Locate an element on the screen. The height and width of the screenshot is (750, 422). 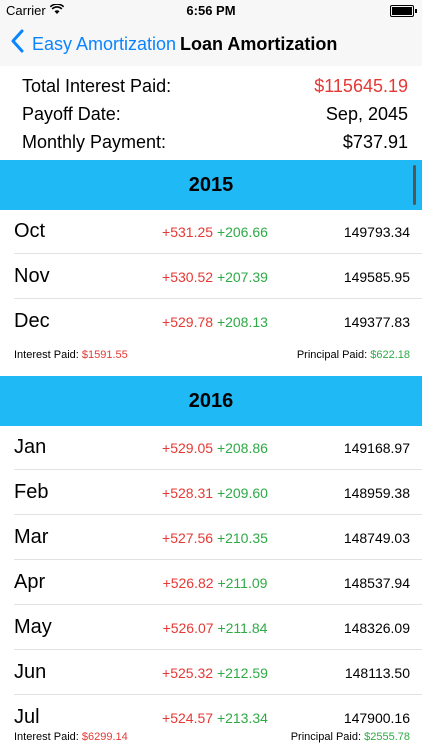
interest-amount: +530.52 is located at coordinates (188, 277).